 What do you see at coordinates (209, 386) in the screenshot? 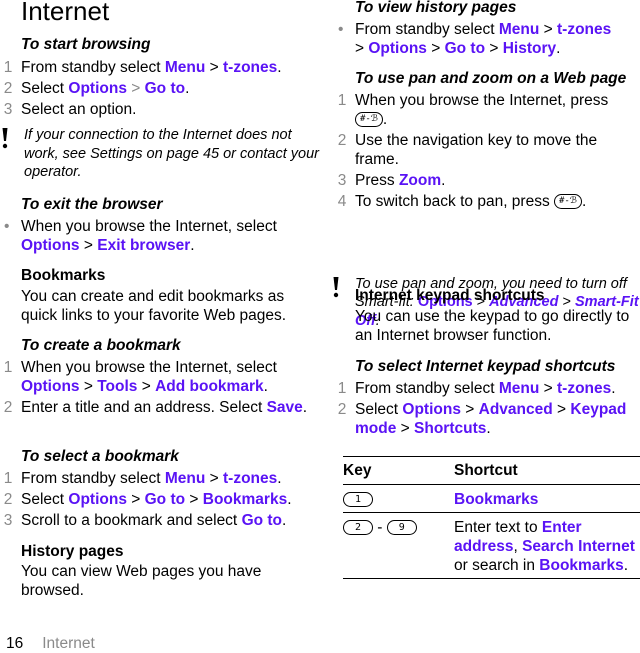
I see `add-bookmark-link: Add bookmark` at bounding box center [209, 386].